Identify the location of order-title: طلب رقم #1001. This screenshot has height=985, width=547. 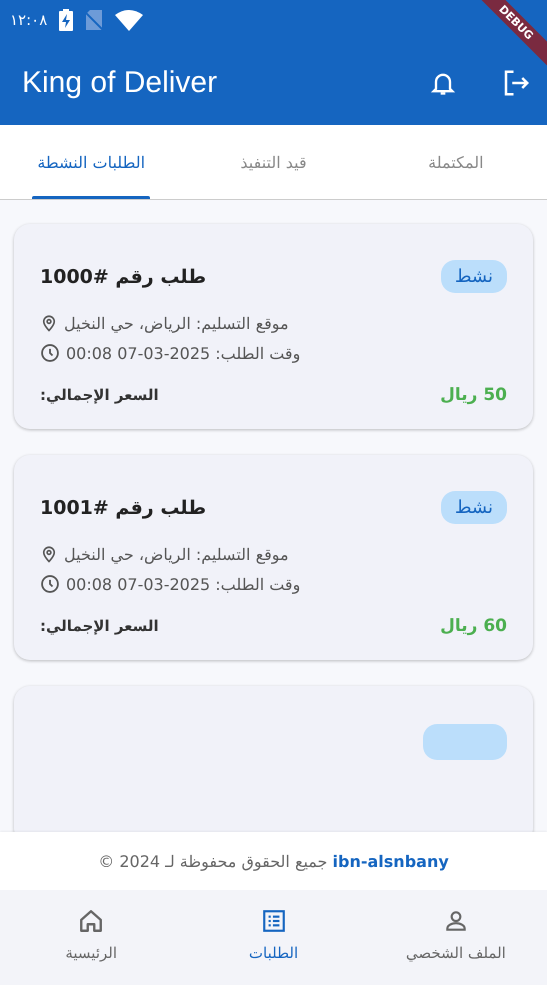
(123, 507).